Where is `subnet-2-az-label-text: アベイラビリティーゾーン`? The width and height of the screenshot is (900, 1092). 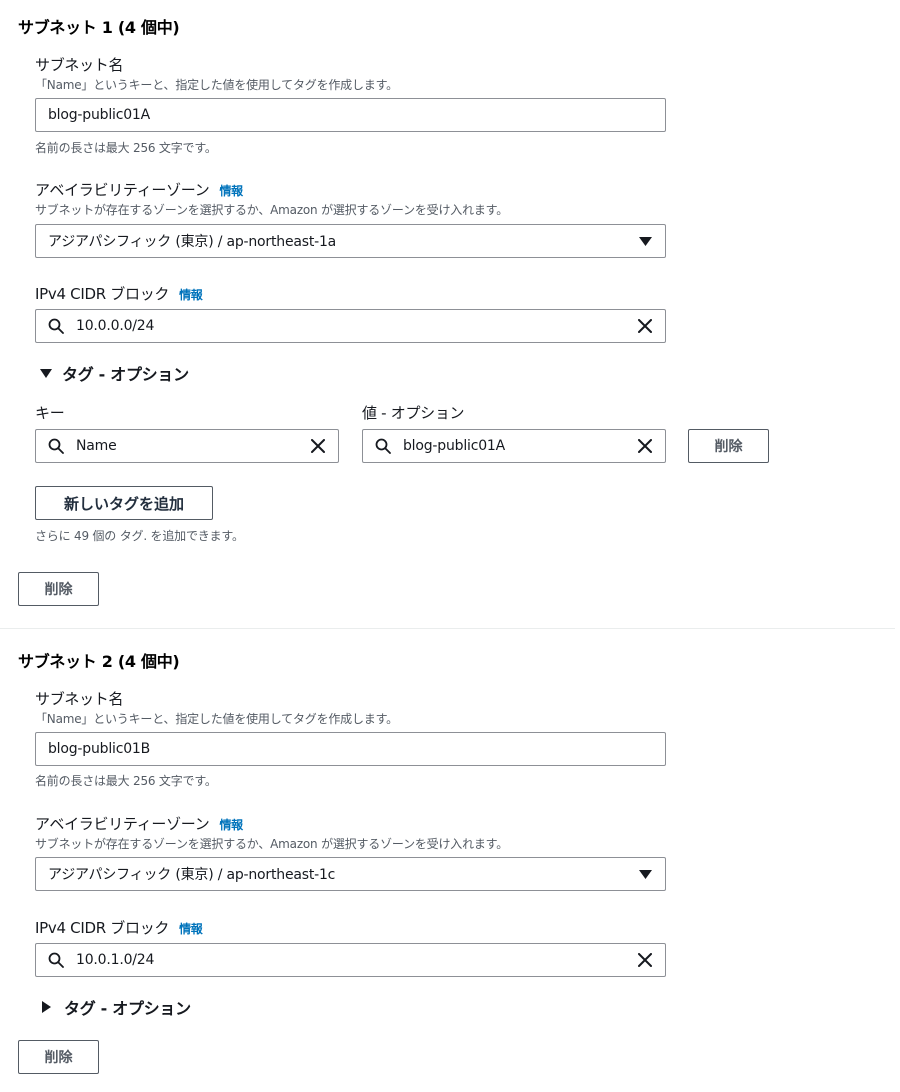
subnet-2-az-label-text: アベイラビリティーゾーン is located at coordinates (122, 824).